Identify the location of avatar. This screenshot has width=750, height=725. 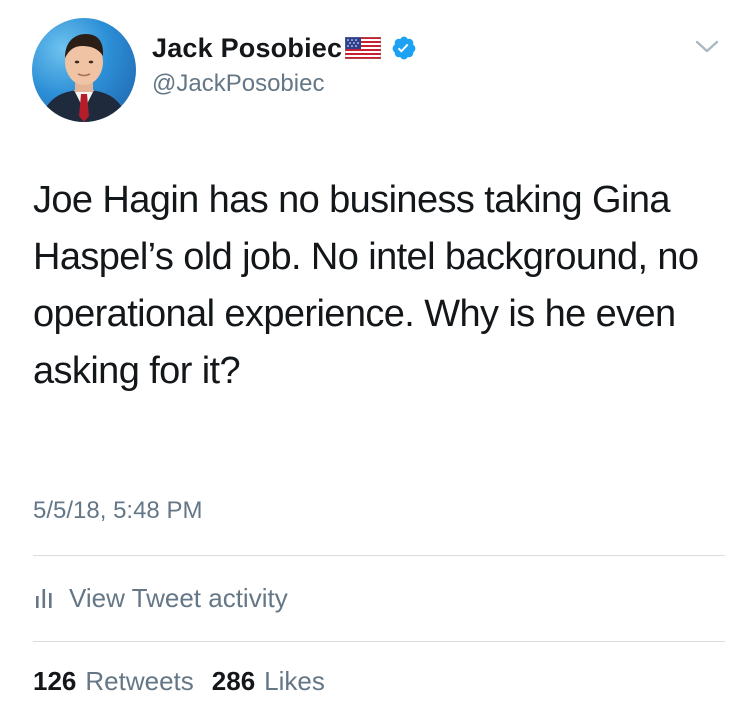
(84, 70).